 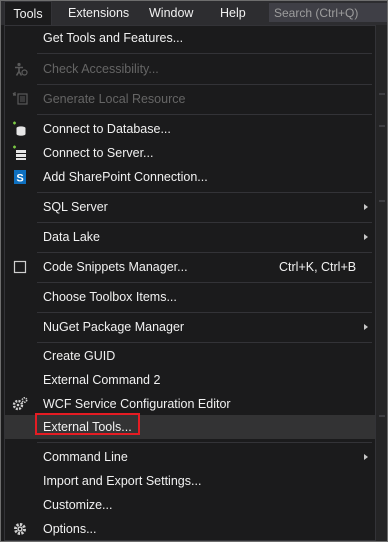 I want to click on search-input, so click(x=328, y=12).